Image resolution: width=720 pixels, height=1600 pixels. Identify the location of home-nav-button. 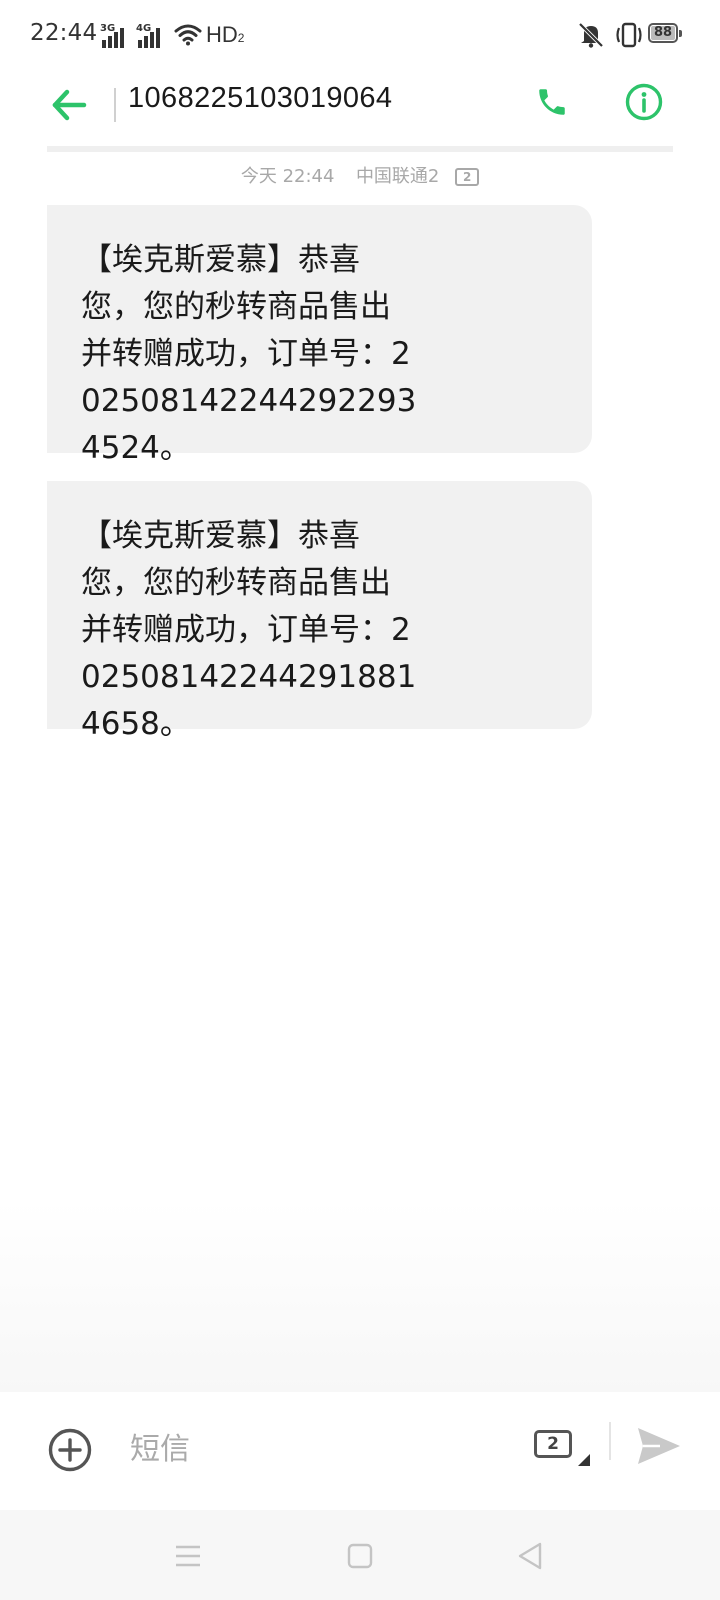
(360, 1556).